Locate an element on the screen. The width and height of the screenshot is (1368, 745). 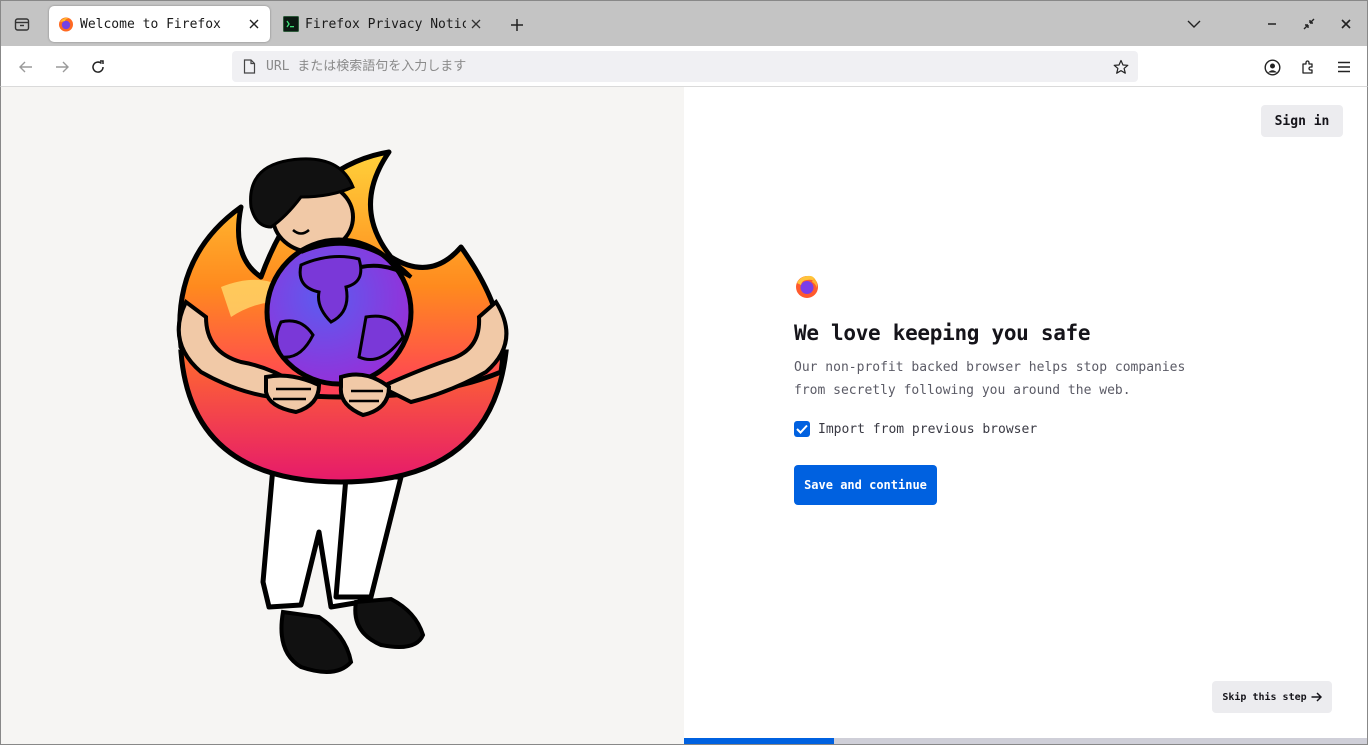
tab-welcome: Welcome to Firefox is located at coordinates (159, 24).